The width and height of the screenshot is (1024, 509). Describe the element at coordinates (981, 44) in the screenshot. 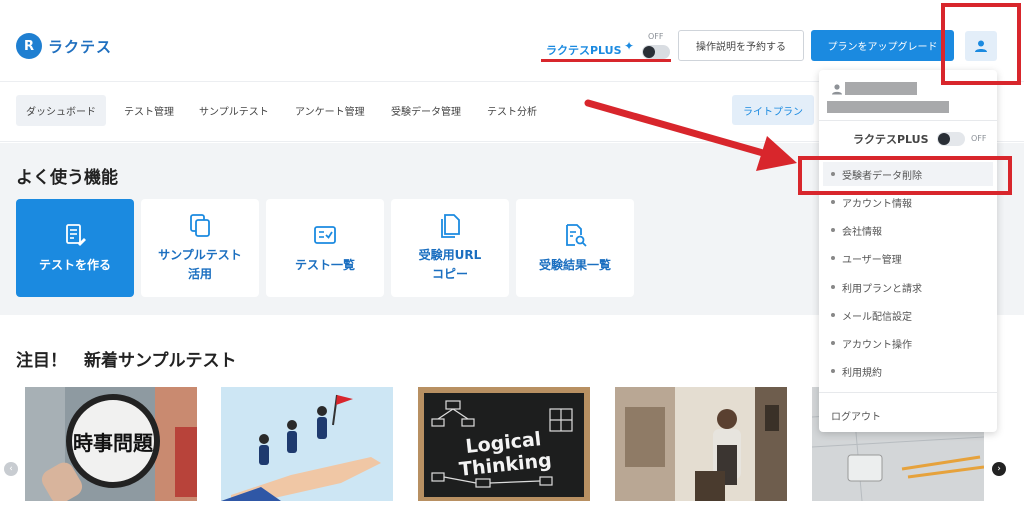

I see `annotation-box-avatar` at that location.